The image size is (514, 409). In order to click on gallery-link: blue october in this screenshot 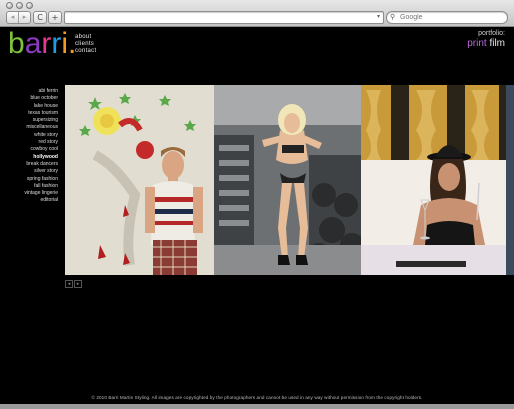, I will do `click(41, 98)`.